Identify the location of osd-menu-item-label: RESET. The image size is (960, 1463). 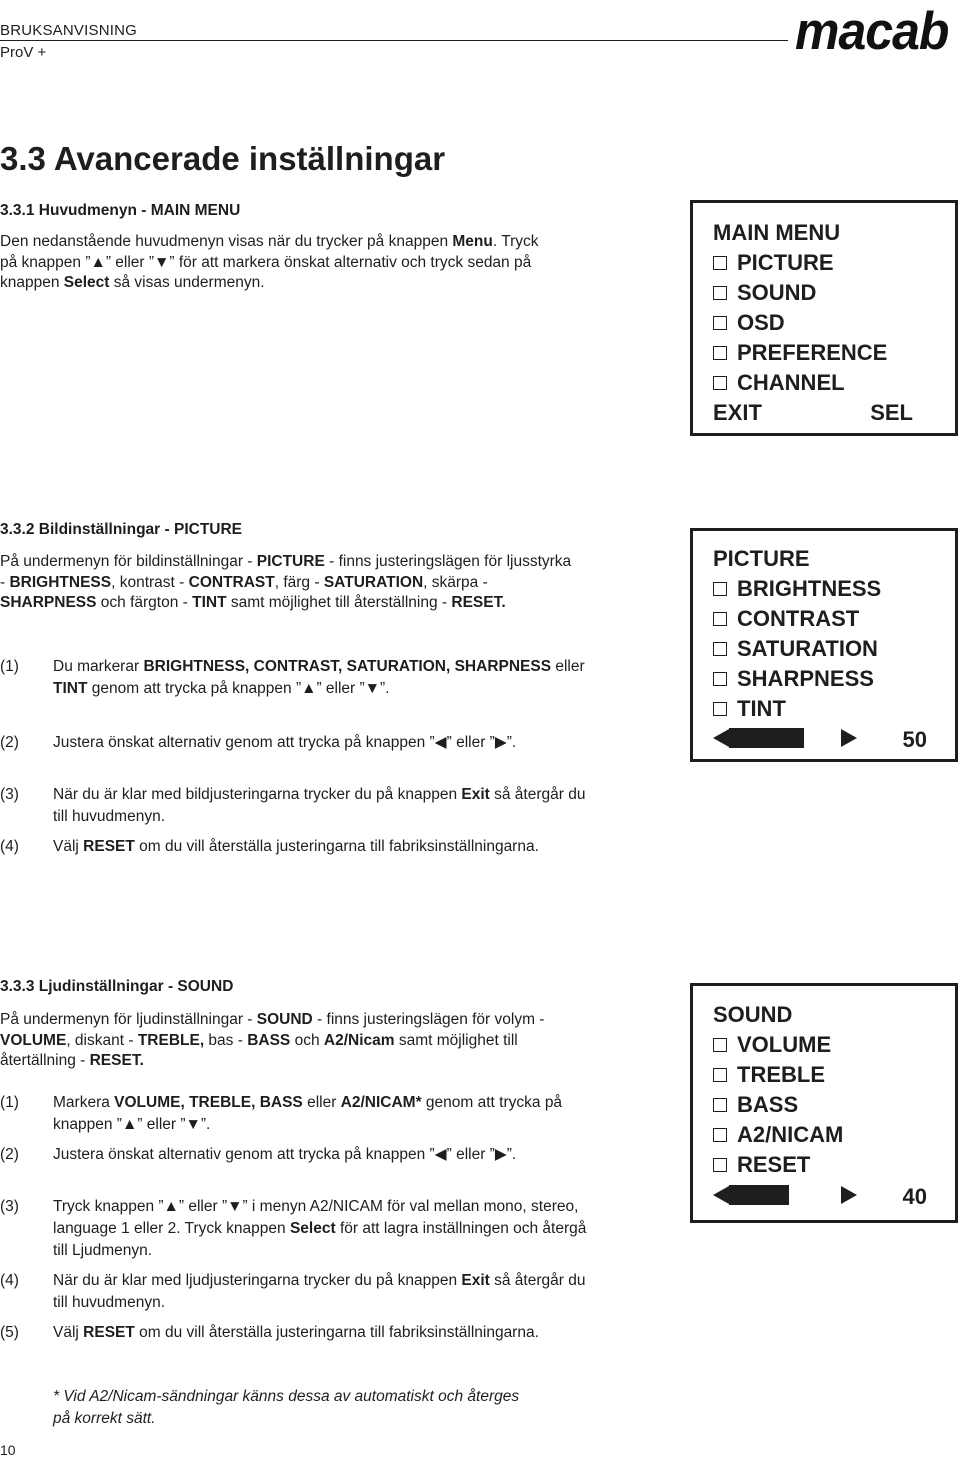
(774, 1164).